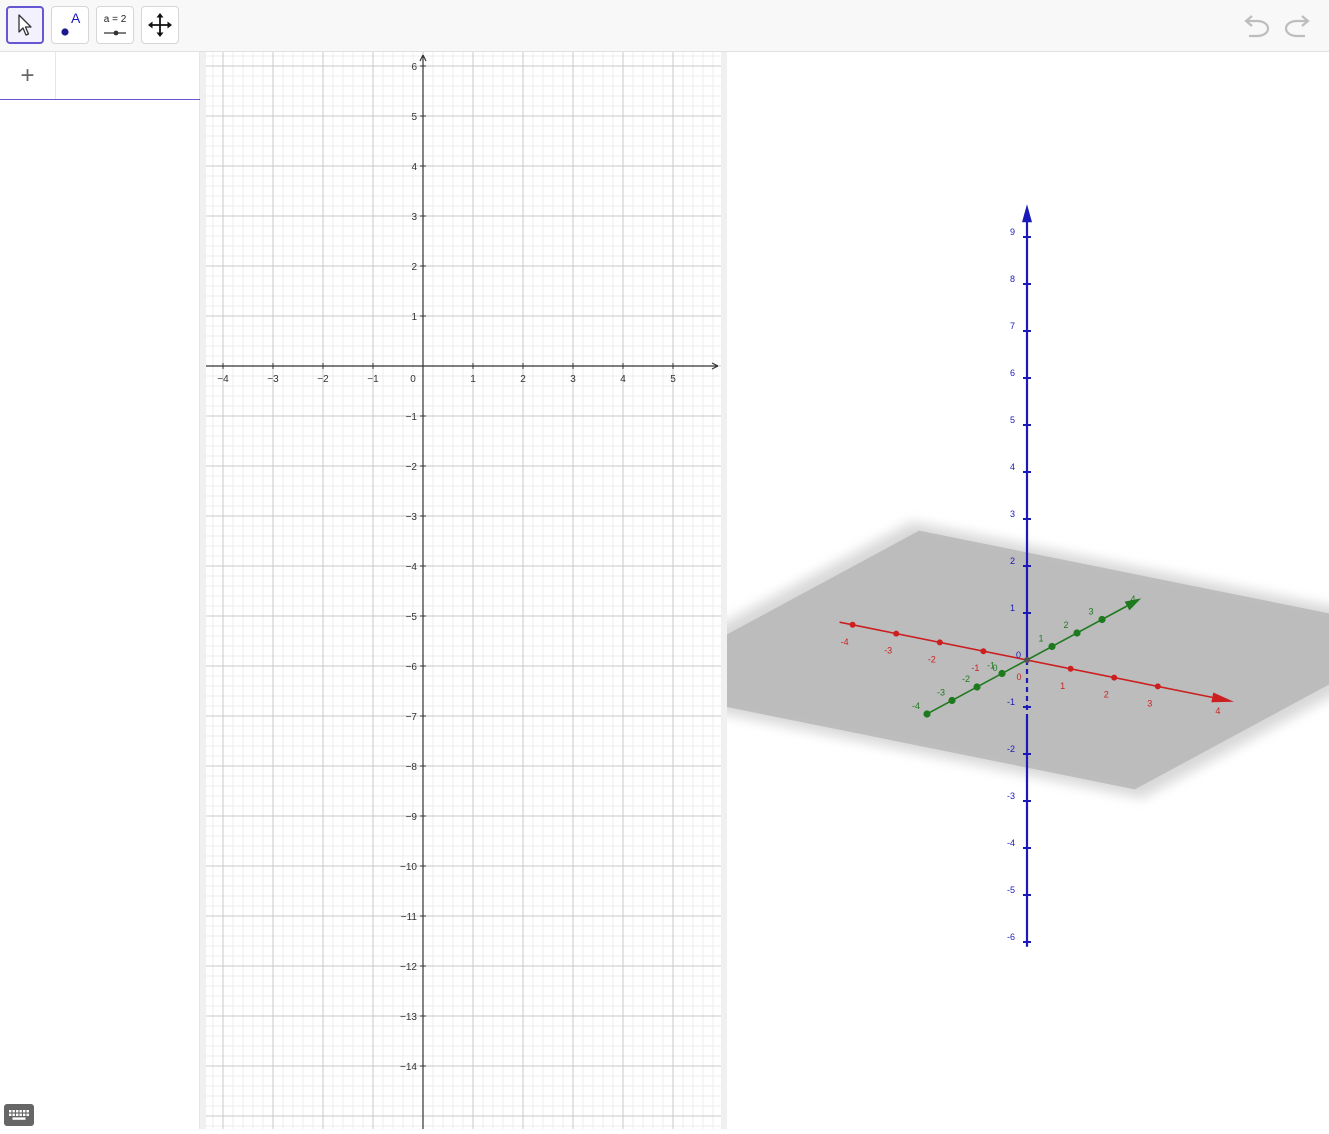 This screenshot has width=1329, height=1134. I want to click on y-tick-label: −2, so click(412, 467).